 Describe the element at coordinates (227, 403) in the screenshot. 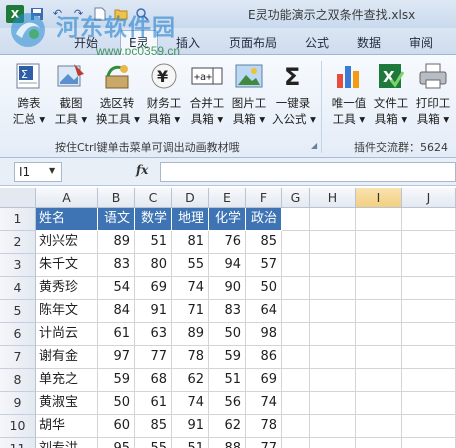

I see `score-cell: 56` at that location.